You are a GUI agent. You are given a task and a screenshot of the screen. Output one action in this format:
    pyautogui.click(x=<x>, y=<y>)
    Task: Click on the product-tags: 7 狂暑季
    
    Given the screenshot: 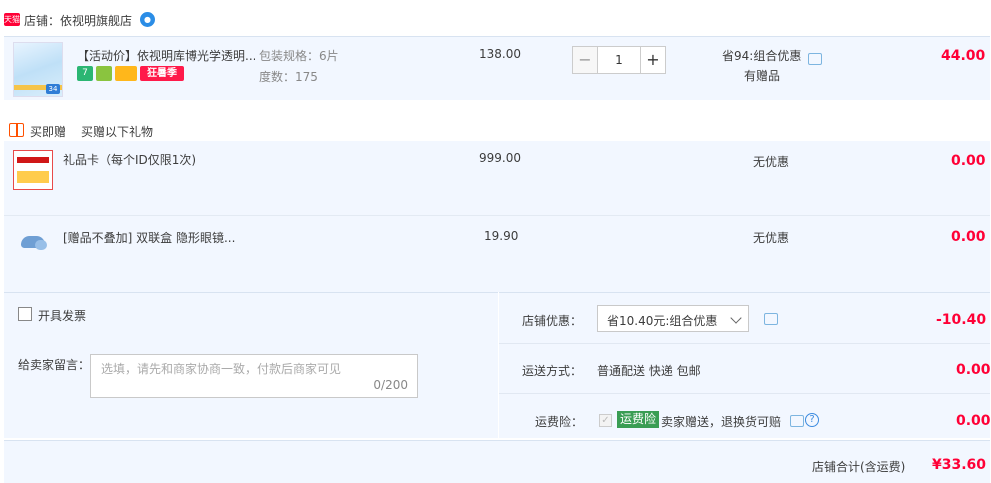 What is the action you would take?
    pyautogui.click(x=130, y=74)
    